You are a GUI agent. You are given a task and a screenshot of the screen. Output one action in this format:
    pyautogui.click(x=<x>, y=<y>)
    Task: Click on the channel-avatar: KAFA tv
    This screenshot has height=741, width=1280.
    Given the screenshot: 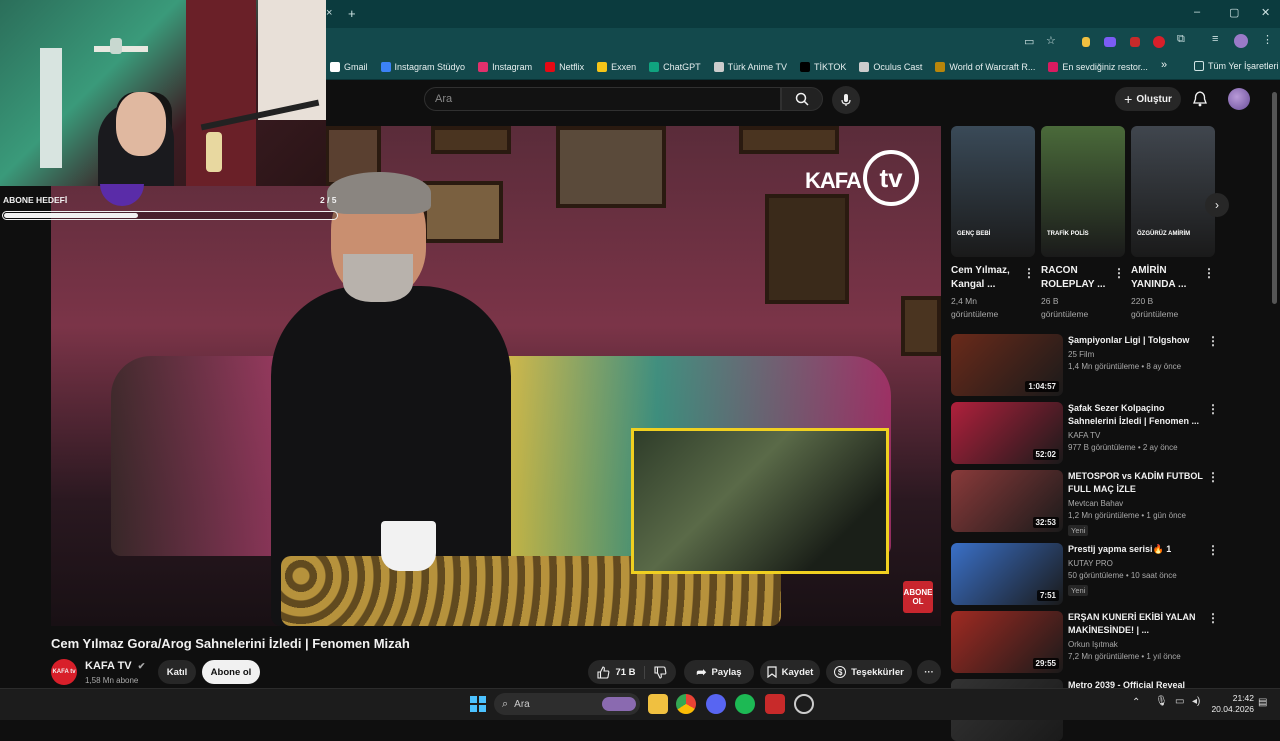 What is the action you would take?
    pyautogui.click(x=64, y=672)
    